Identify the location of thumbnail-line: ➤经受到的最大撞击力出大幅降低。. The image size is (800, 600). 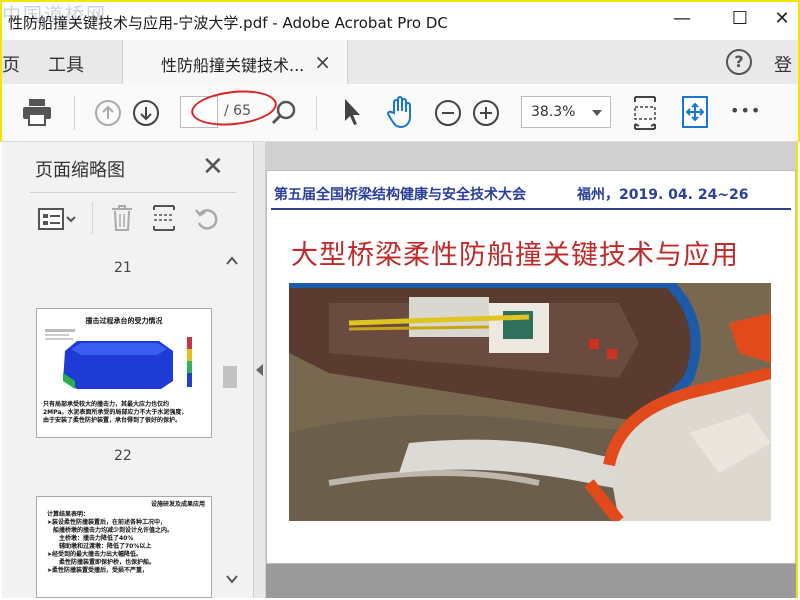
(95, 554).